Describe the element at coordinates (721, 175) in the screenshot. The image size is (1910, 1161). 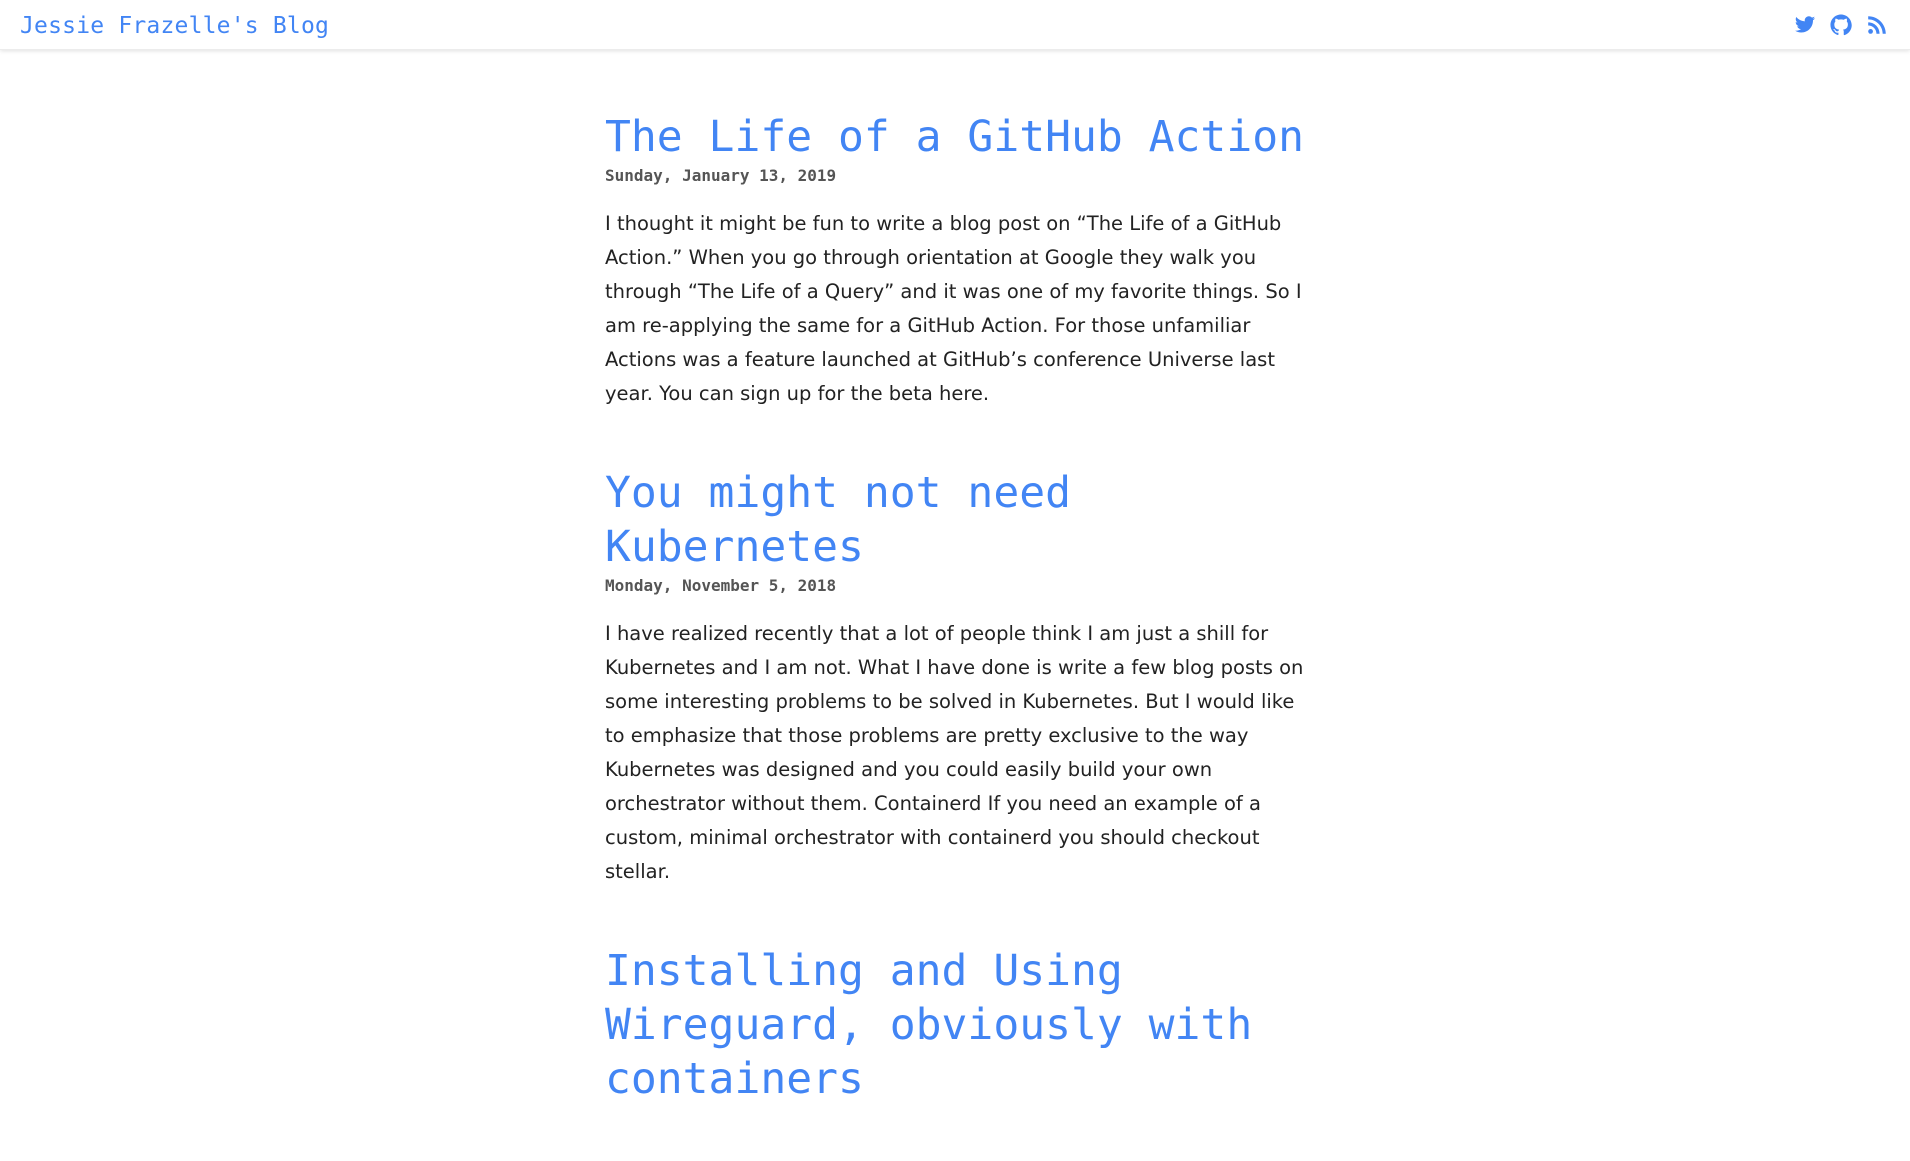
I see `post-date: Sunday, January 13, 2019` at that location.